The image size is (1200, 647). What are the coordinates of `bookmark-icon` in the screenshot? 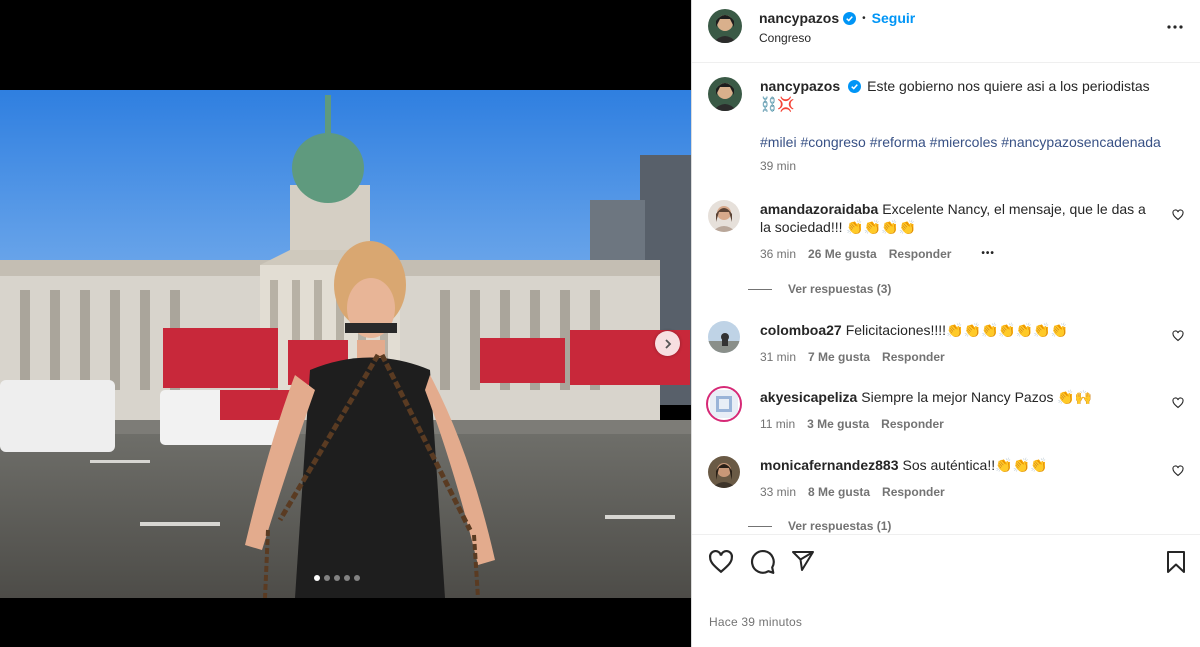 It's located at (1176, 562).